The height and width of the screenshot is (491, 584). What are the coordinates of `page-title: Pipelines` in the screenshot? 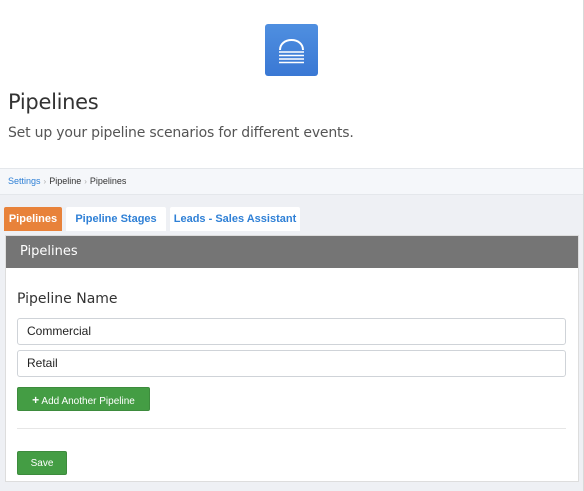 It's located at (53, 102).